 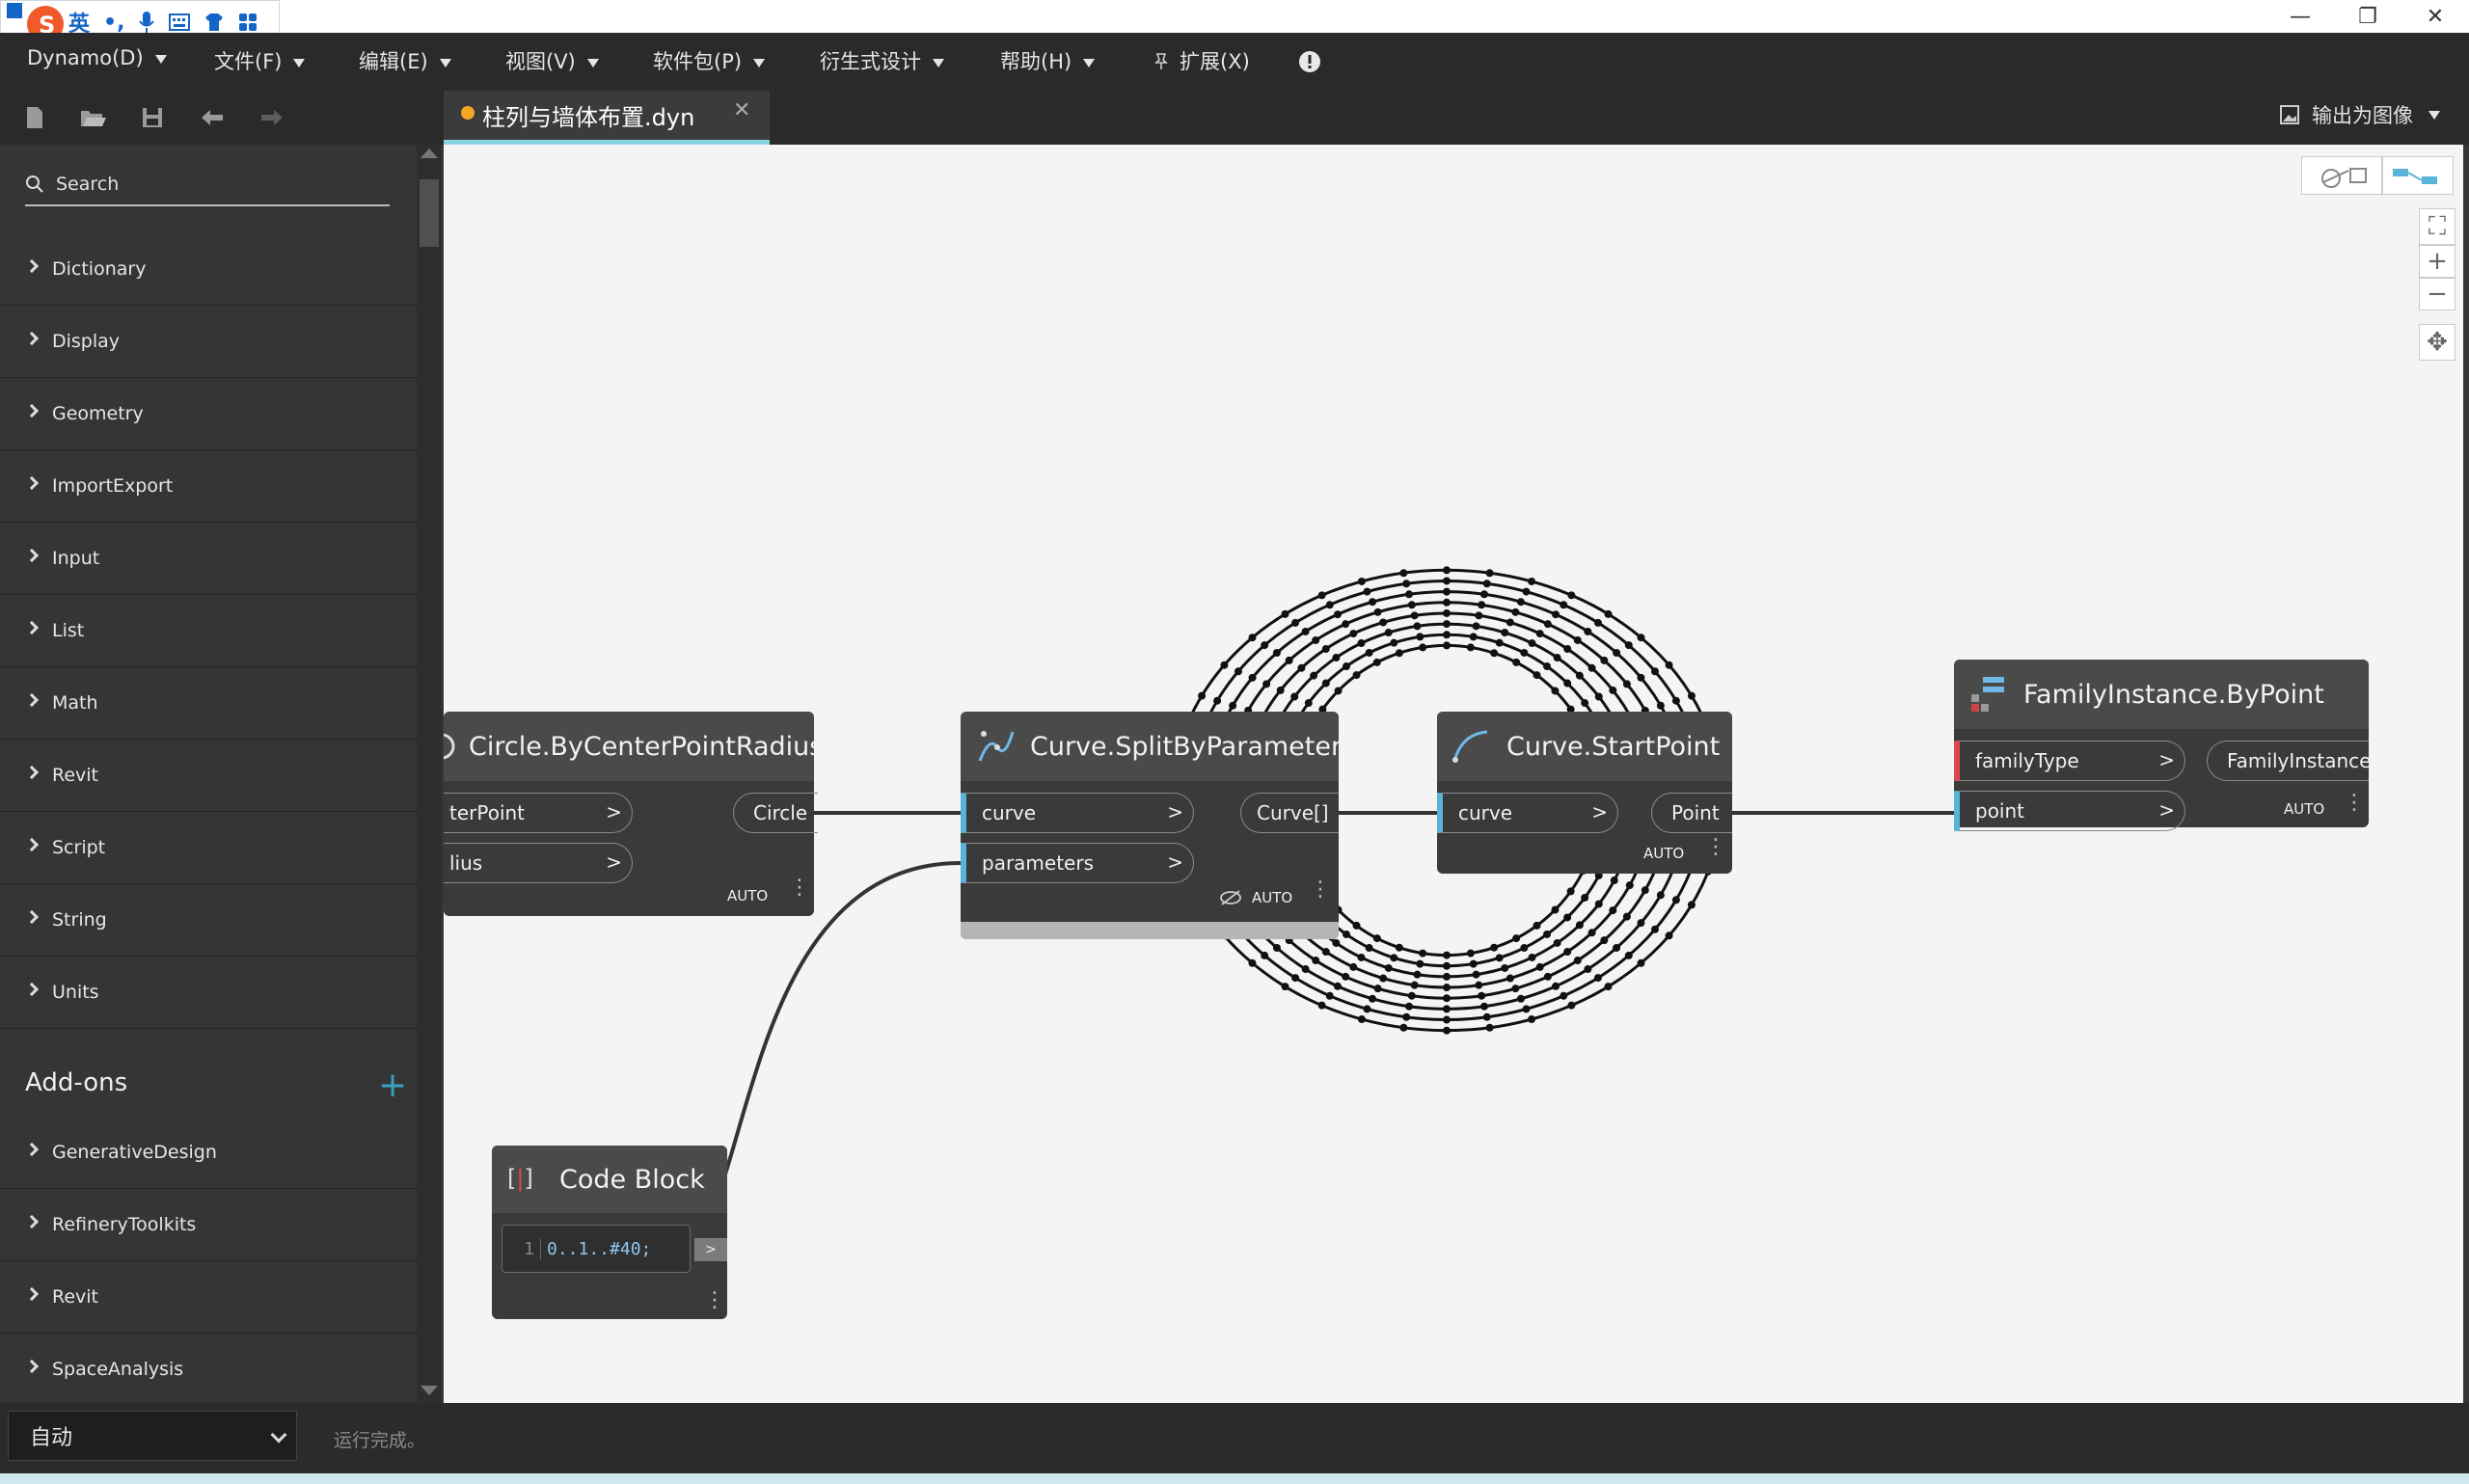 I want to click on menu-packages: 软件包(P), so click(x=709, y=60).